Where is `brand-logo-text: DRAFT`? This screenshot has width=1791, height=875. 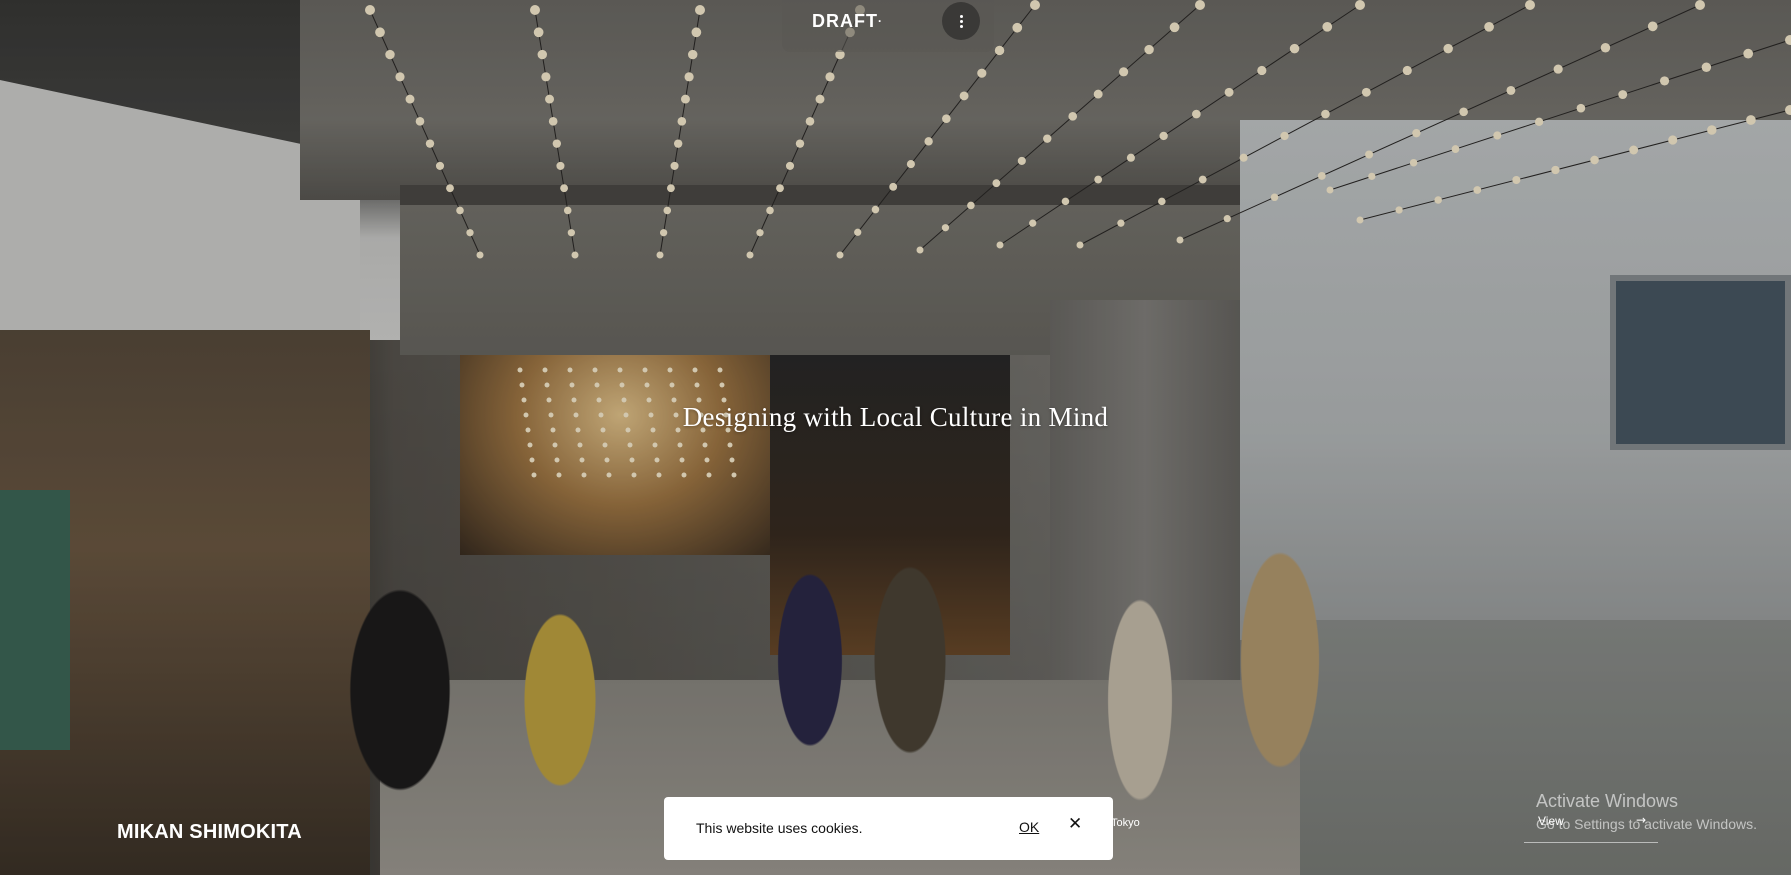 brand-logo-text: DRAFT is located at coordinates (845, 21).